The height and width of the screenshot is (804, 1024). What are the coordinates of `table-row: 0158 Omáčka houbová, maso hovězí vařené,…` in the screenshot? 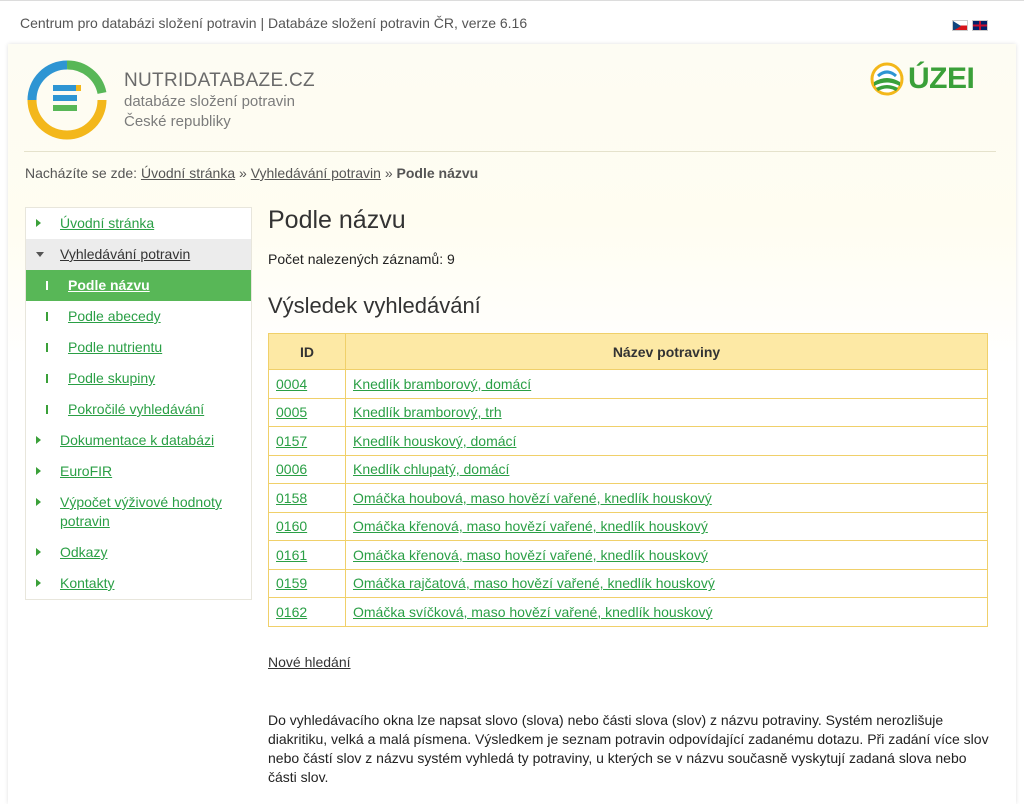 It's located at (628, 498).